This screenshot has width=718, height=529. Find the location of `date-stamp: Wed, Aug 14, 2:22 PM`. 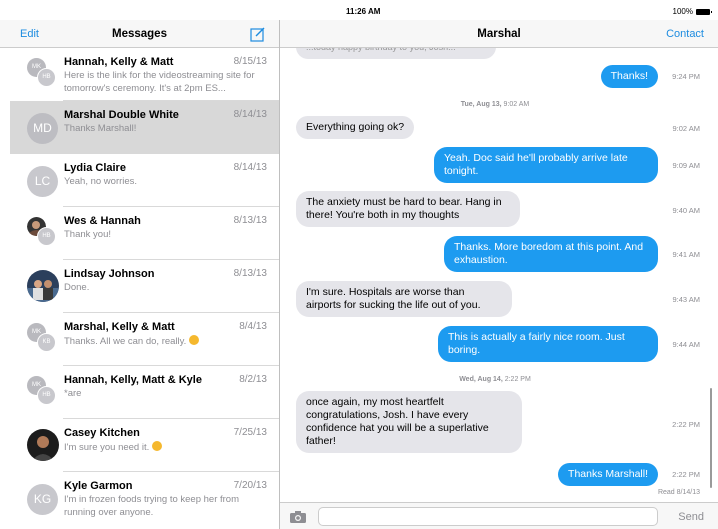

date-stamp: Wed, Aug 14, 2:22 PM is located at coordinates (495, 379).